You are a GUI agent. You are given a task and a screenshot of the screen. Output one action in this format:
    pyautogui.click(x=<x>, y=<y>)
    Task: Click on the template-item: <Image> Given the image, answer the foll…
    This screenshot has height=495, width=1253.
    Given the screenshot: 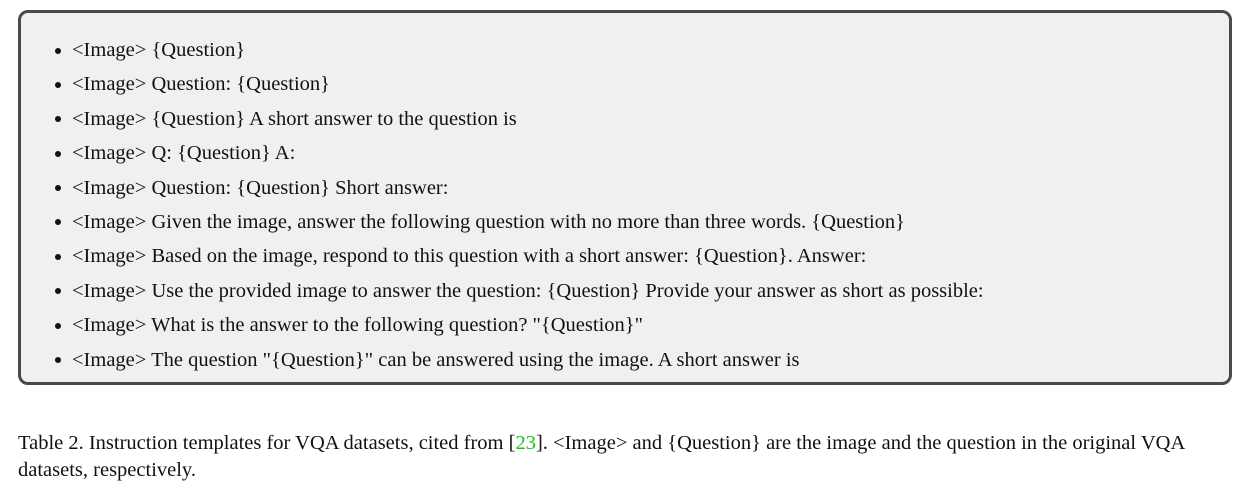 What is the action you would take?
    pyautogui.click(x=518, y=222)
    